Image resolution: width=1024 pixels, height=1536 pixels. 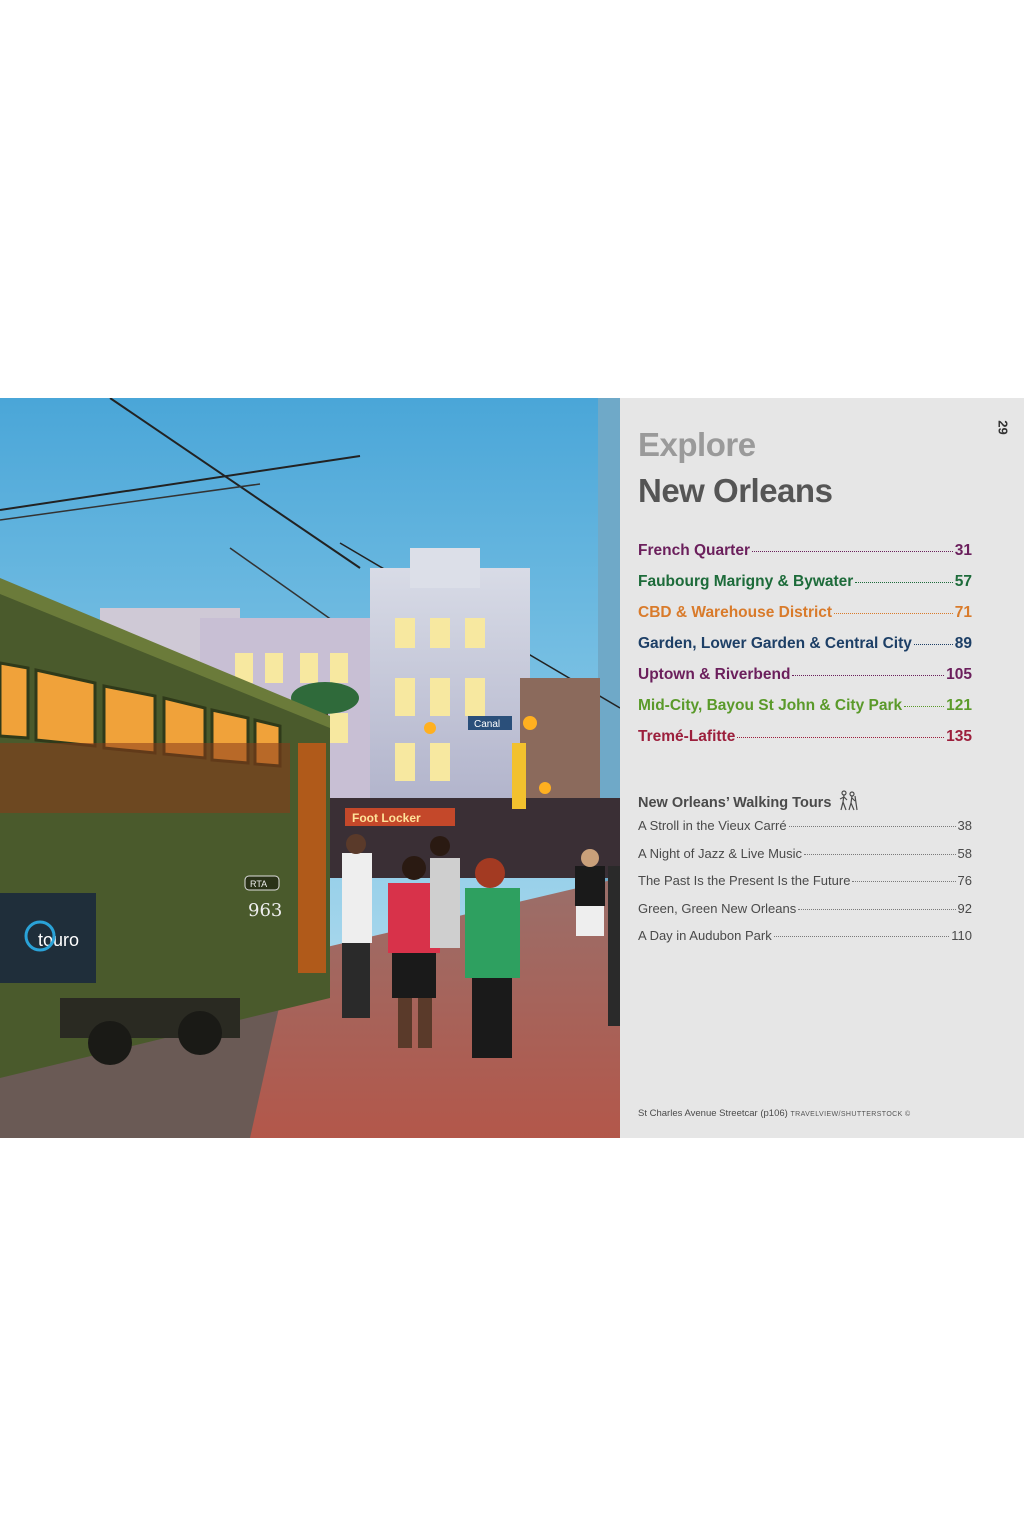 What do you see at coordinates (1003, 427) in the screenshot?
I see `page-number: 29` at bounding box center [1003, 427].